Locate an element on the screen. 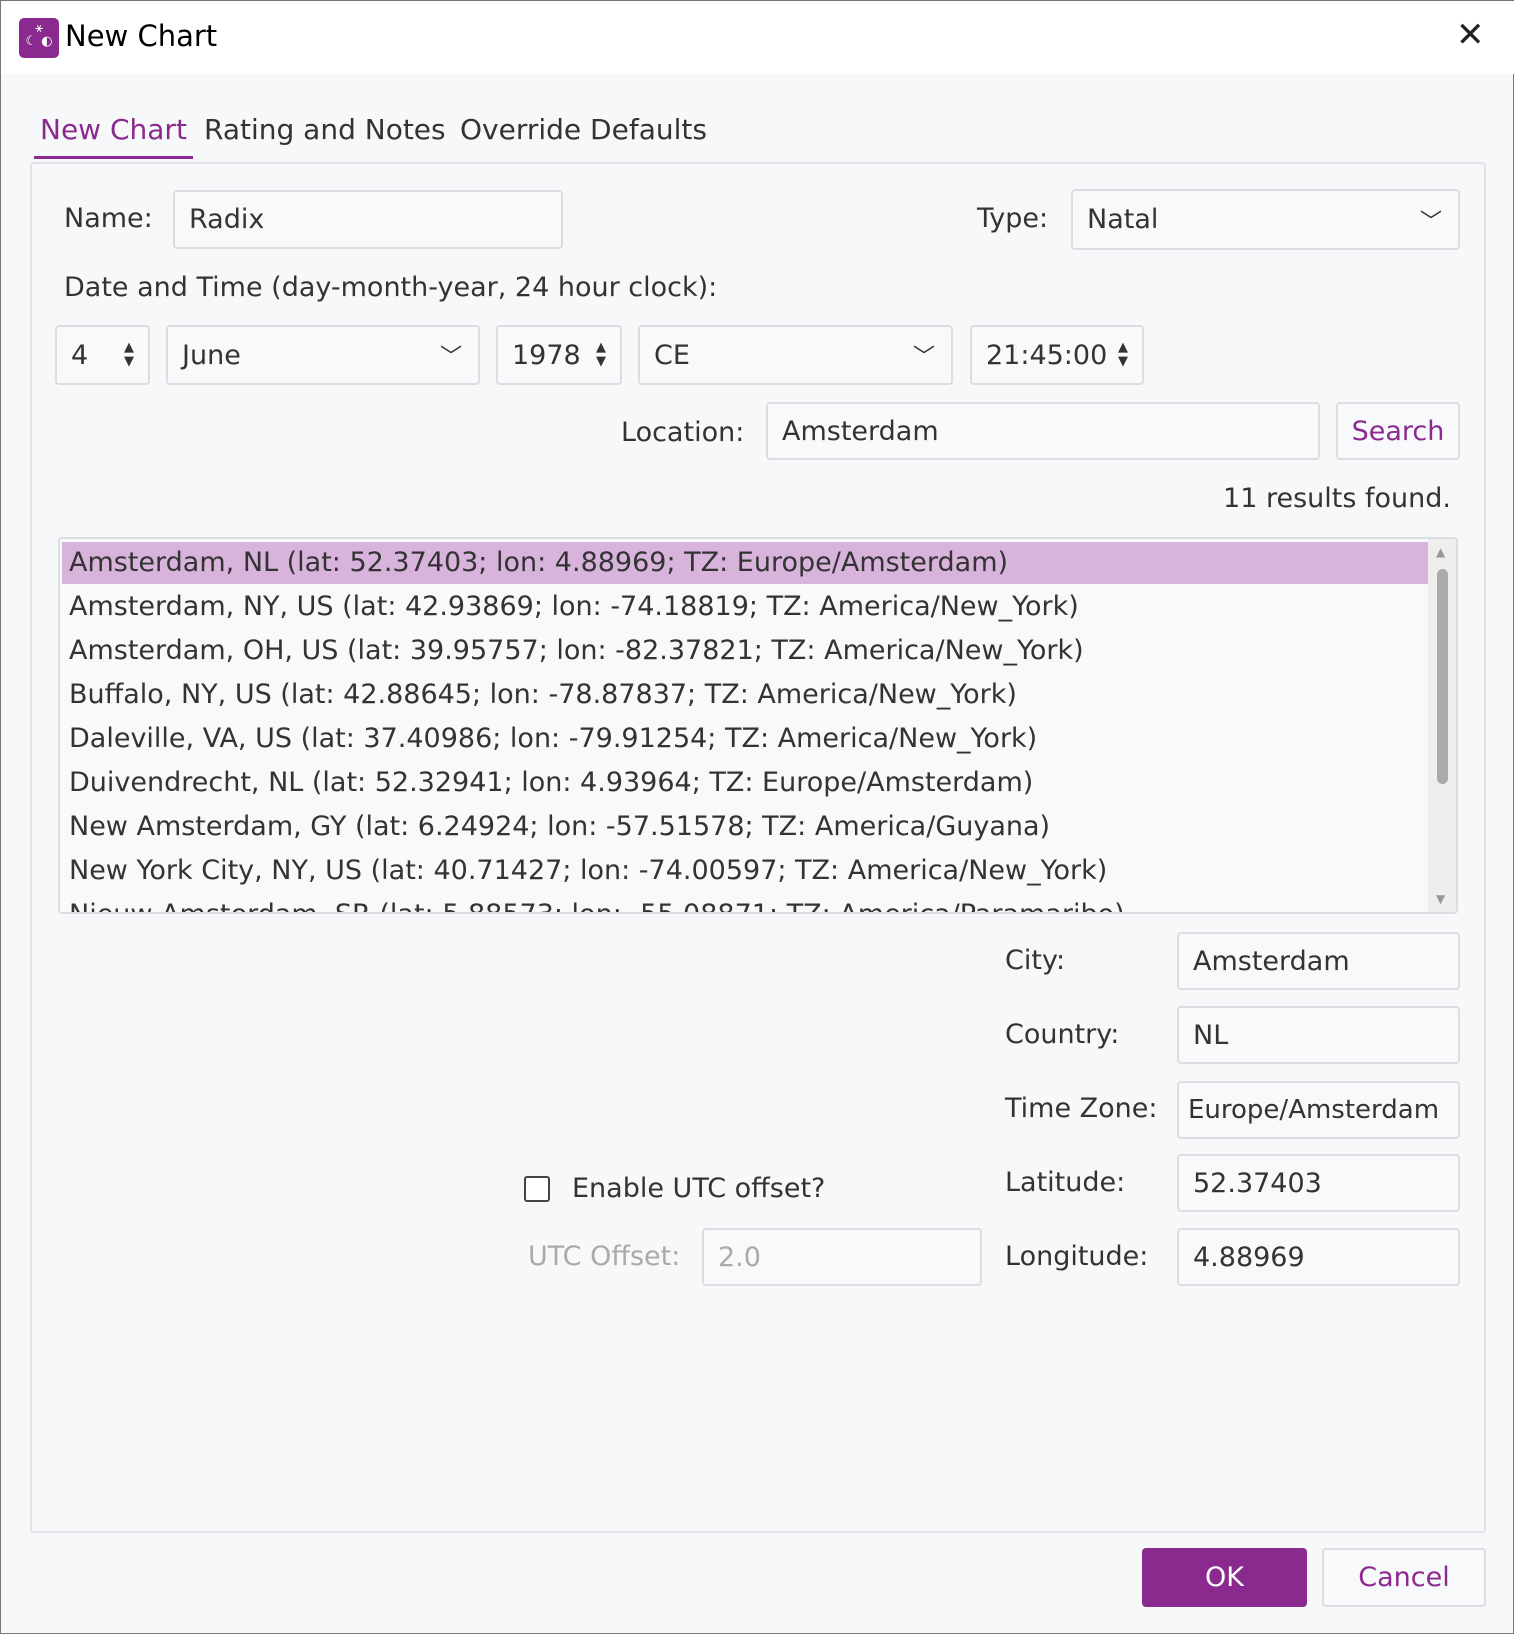  longitude-label: Longitude: is located at coordinates (1077, 1256).